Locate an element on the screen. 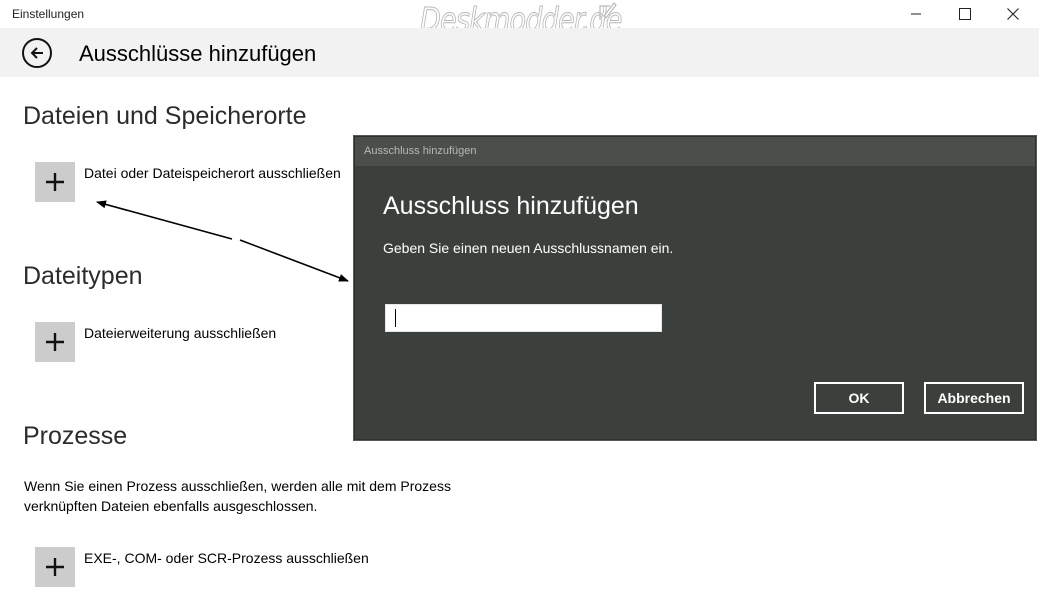  cancel-button: Abbrechen is located at coordinates (974, 398).